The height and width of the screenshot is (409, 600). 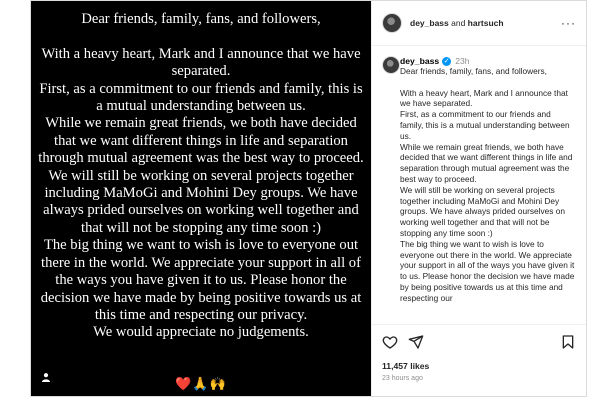 I want to click on share-icon, so click(x=416, y=342).